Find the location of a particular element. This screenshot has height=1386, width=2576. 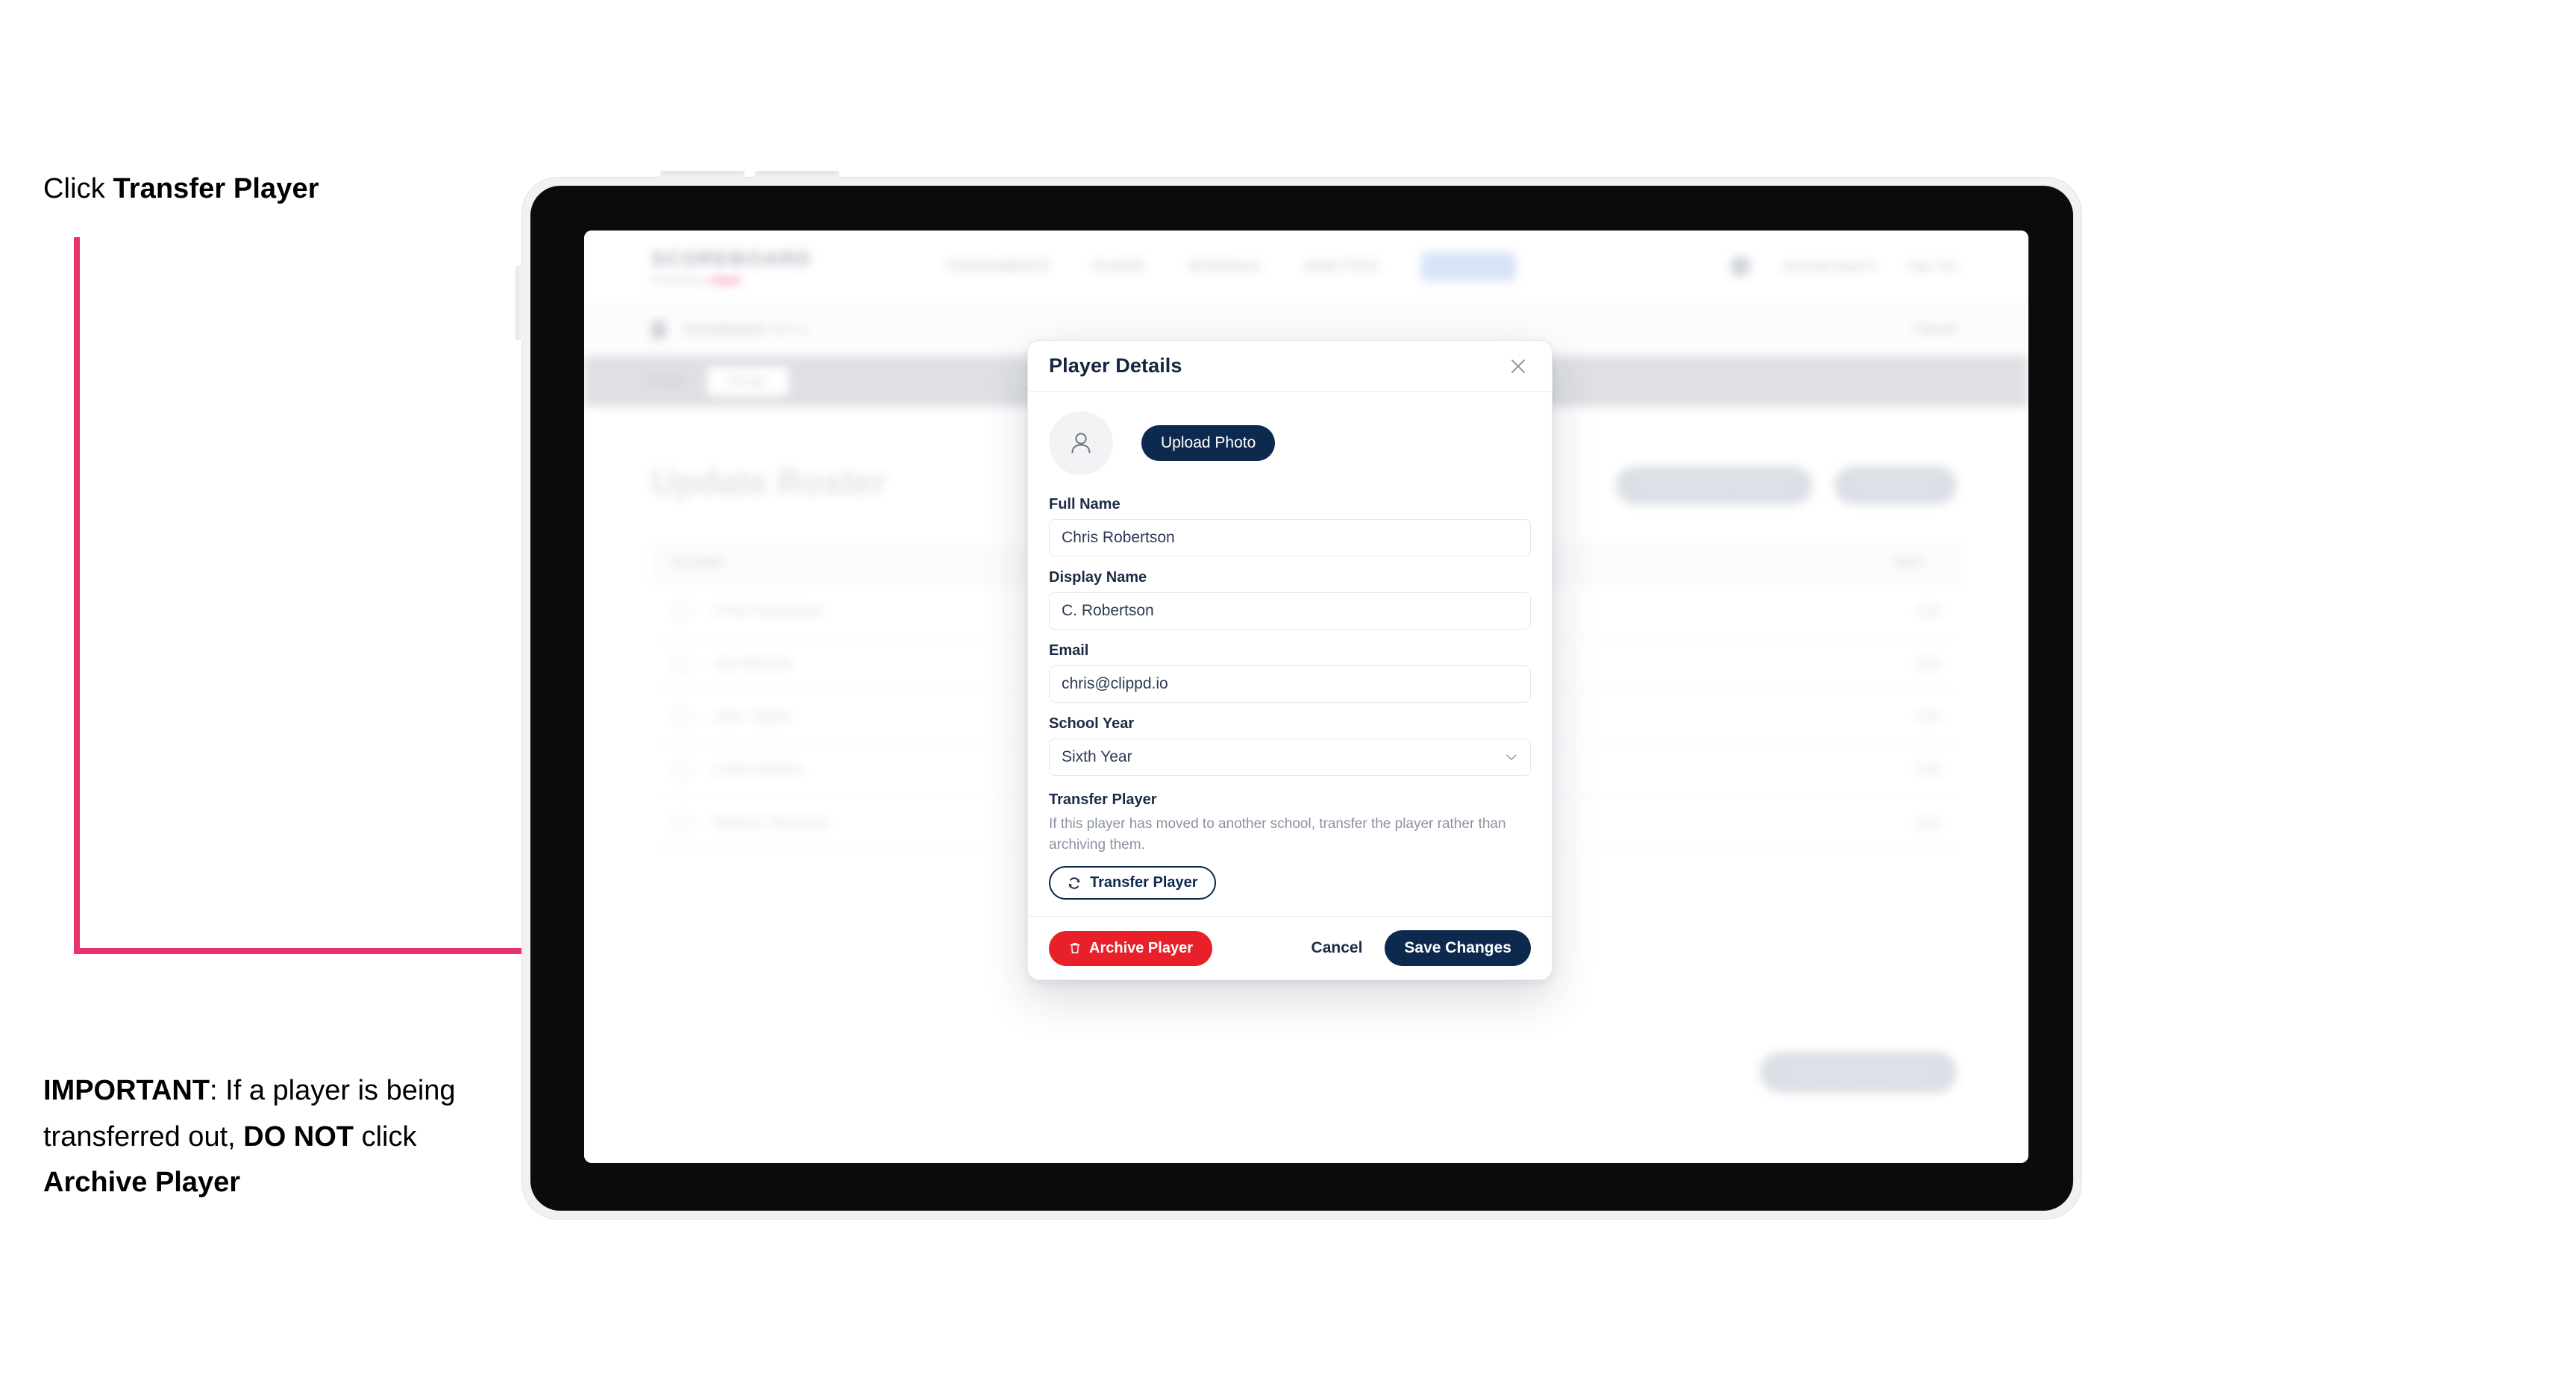

brand-tagline-accent: clippd is located at coordinates (725, 279).